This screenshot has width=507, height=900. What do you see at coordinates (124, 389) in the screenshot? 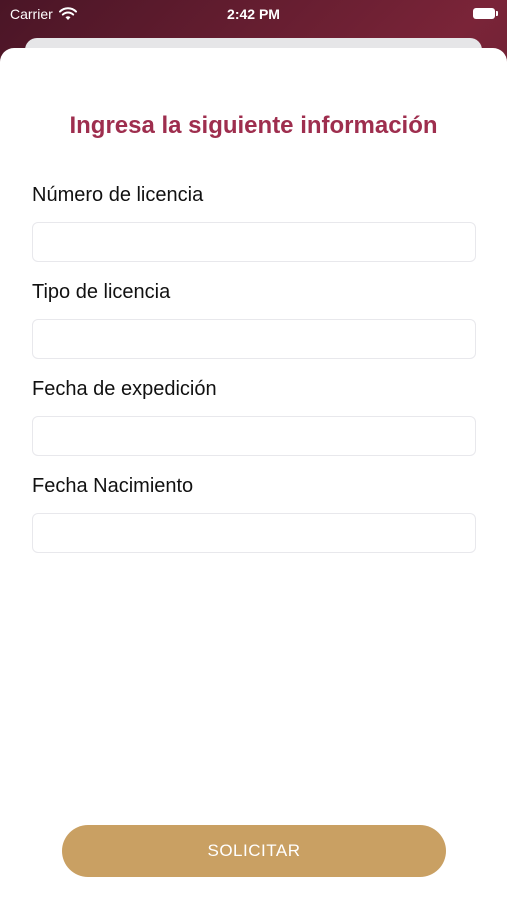
I see `issue-date-label: Fecha de expedición` at bounding box center [124, 389].